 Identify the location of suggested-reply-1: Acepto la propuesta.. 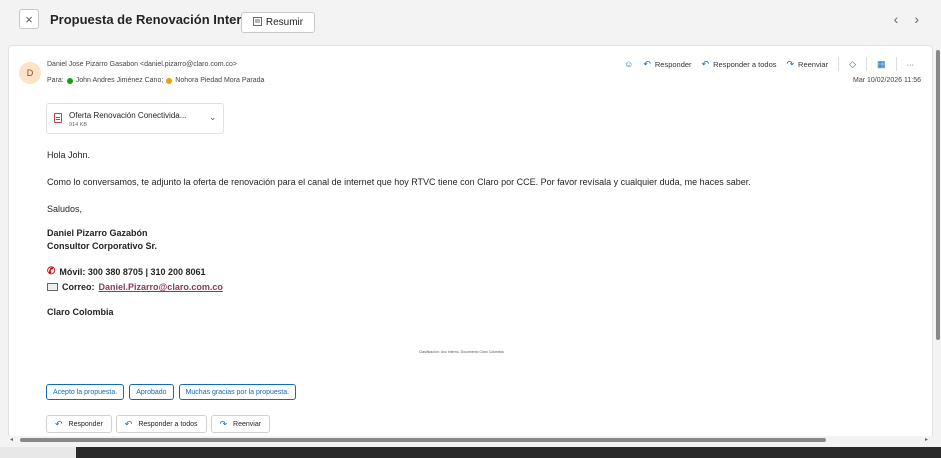
(85, 392).